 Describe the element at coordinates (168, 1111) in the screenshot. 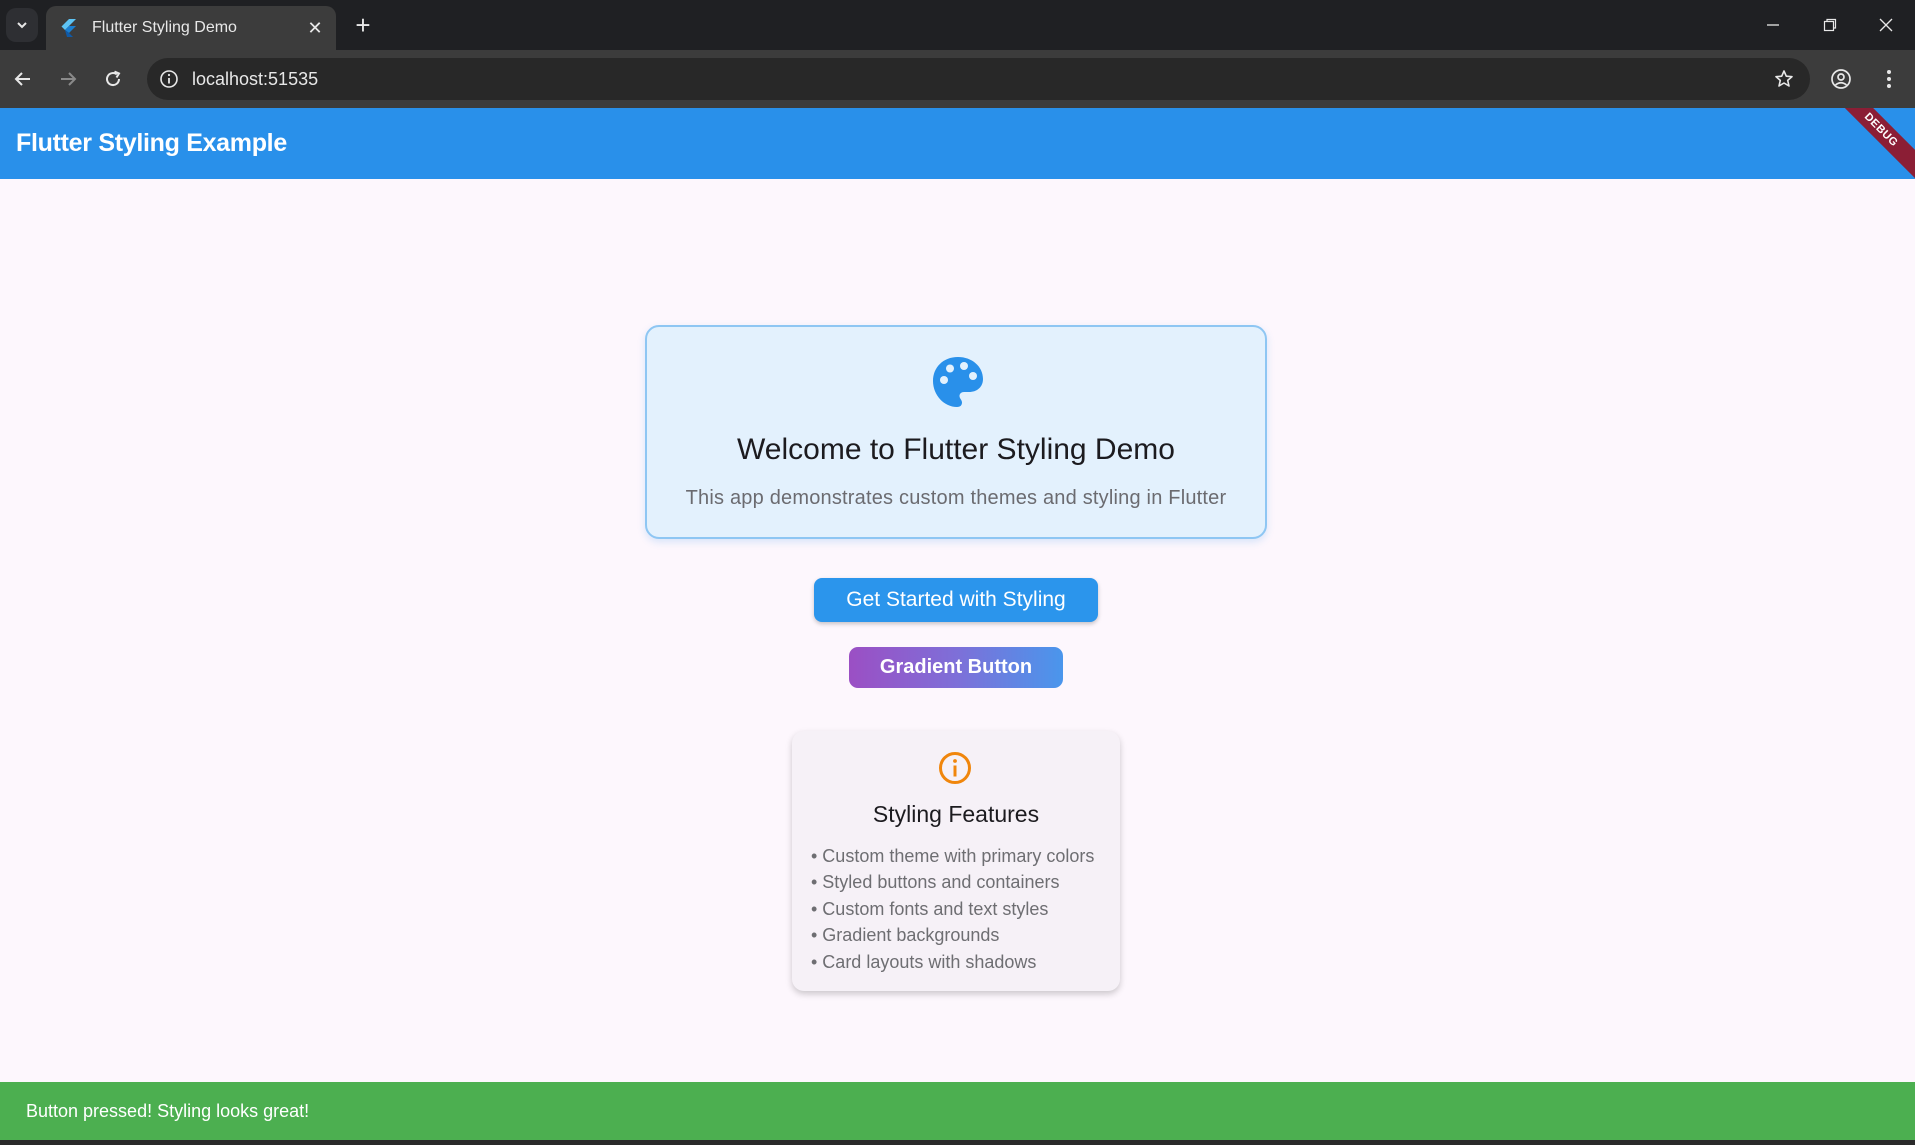

I see `snackbar-message: Button pressed! Styling looks great!` at that location.